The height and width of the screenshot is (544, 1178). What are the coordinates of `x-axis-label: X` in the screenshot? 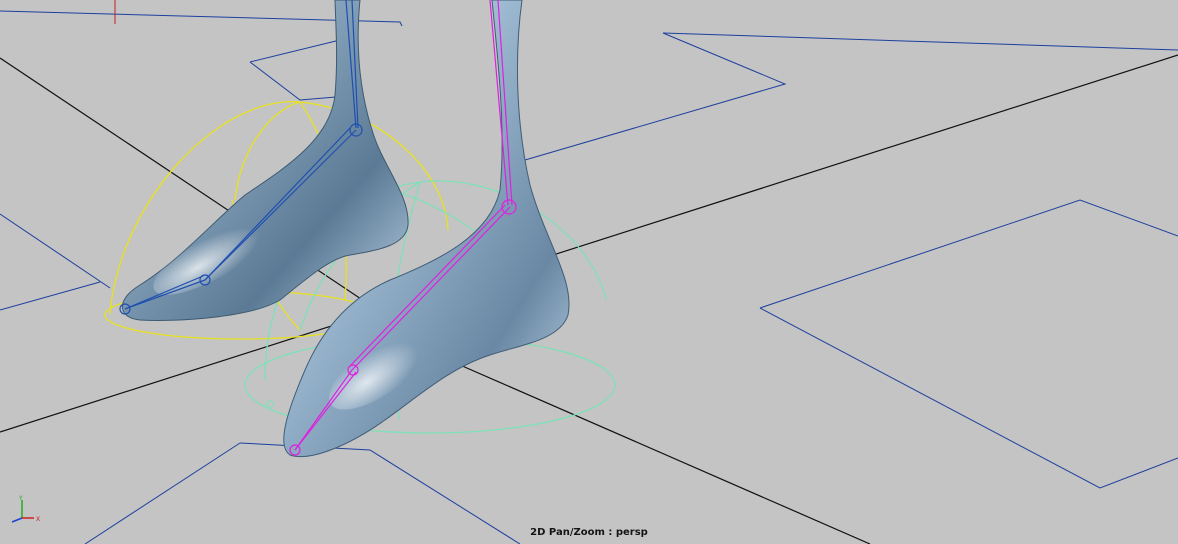 It's located at (38, 519).